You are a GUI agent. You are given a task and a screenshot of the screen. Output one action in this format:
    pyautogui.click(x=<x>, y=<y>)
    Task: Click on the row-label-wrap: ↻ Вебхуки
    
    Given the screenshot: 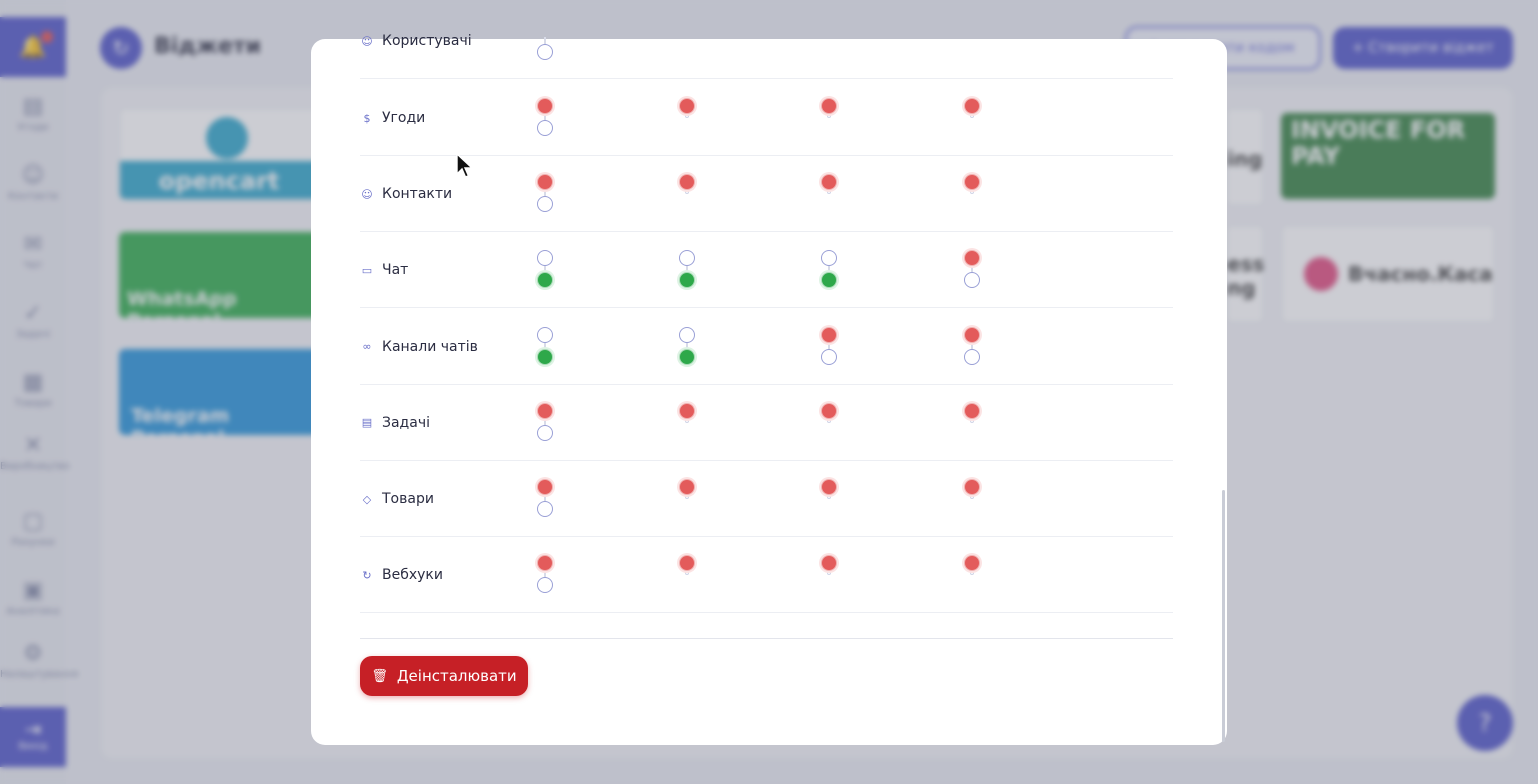 What is the action you would take?
    pyautogui.click(x=401, y=575)
    